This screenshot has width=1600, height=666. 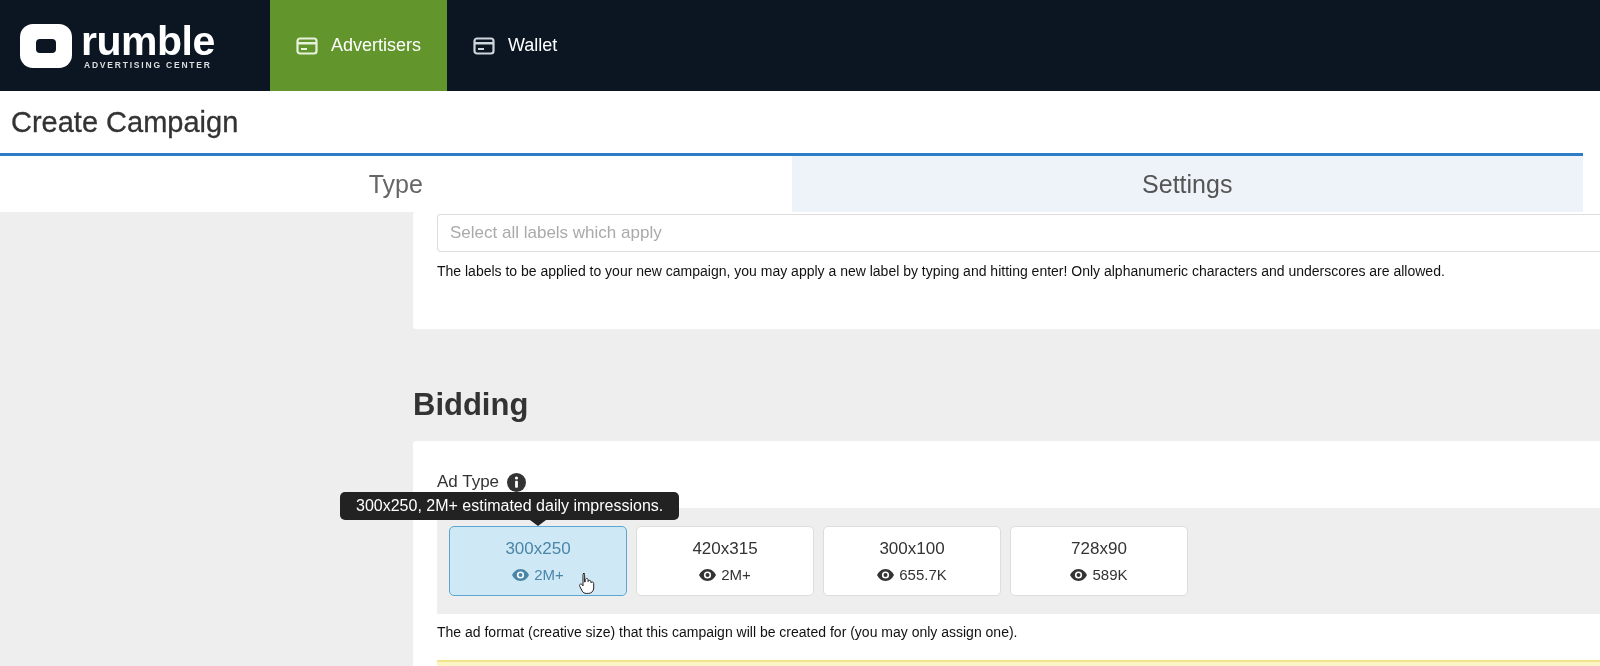 What do you see at coordinates (517, 482) in the screenshot?
I see `info-icon` at bounding box center [517, 482].